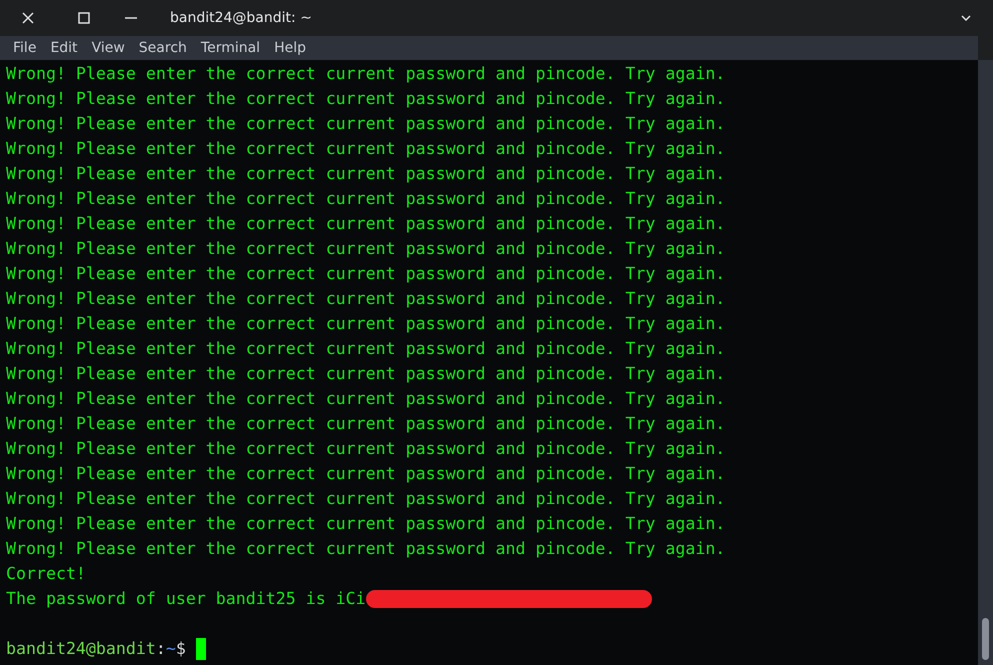  What do you see at coordinates (81, 649) in the screenshot?
I see `prompt-user-host: bandit24@bandit` at bounding box center [81, 649].